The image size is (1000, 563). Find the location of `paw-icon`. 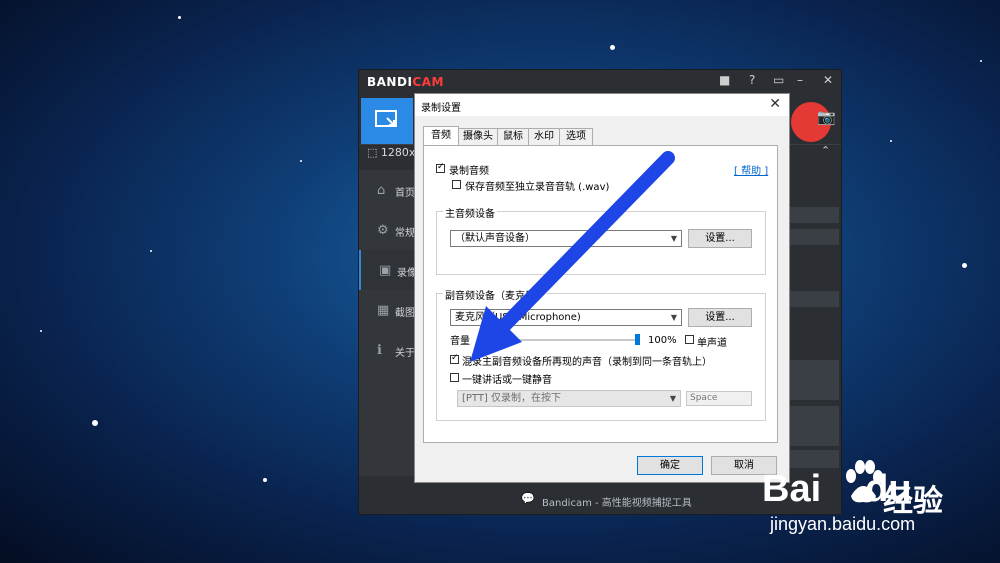

paw-icon is located at coordinates (864, 481).